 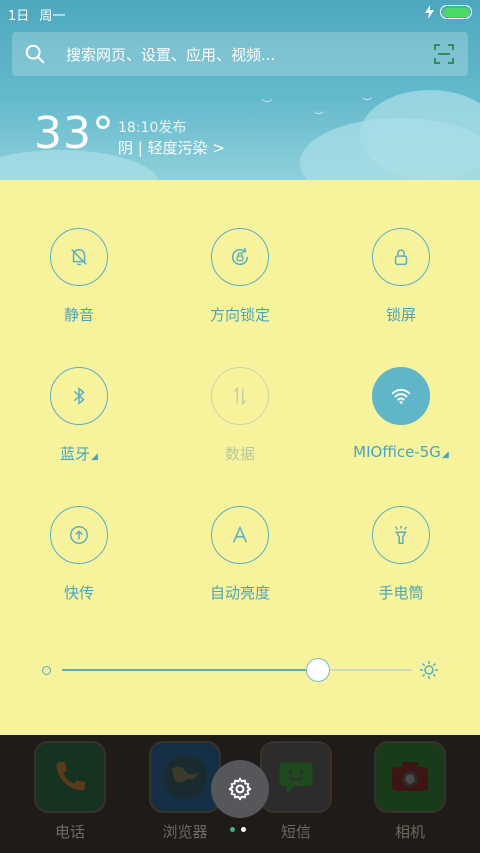 I want to click on brightness-slider-handle, so click(x=317, y=670).